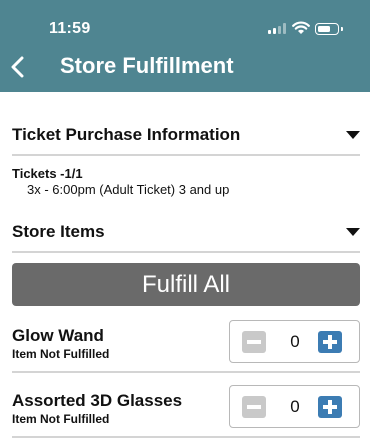  I want to click on ticket-line: 3x - 6:00pm (Adult Ticket) 3 and up, so click(128, 189).